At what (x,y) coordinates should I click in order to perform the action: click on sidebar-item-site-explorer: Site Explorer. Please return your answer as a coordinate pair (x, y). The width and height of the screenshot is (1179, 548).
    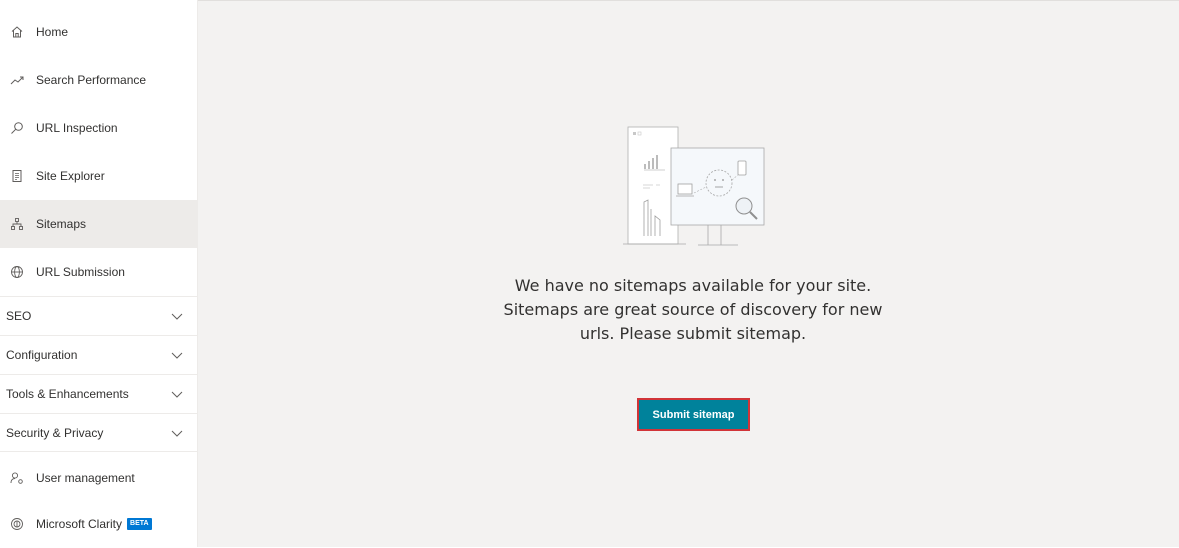
    Looking at the image, I should click on (98, 176).